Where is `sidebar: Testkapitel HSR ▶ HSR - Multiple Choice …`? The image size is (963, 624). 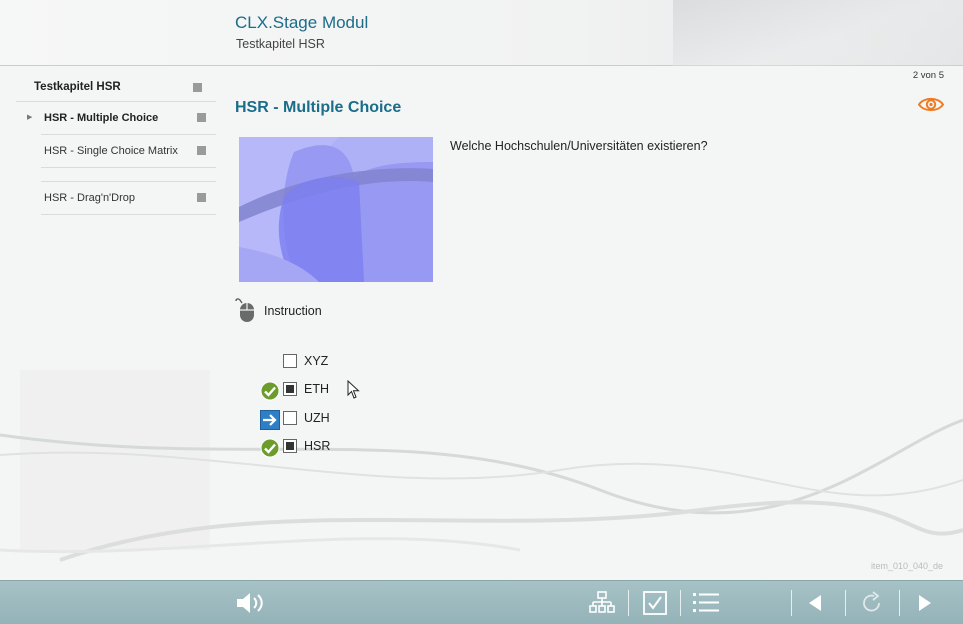
sidebar: Testkapitel HSR ▶ HSR - Multiple Choice … is located at coordinates (116, 143).